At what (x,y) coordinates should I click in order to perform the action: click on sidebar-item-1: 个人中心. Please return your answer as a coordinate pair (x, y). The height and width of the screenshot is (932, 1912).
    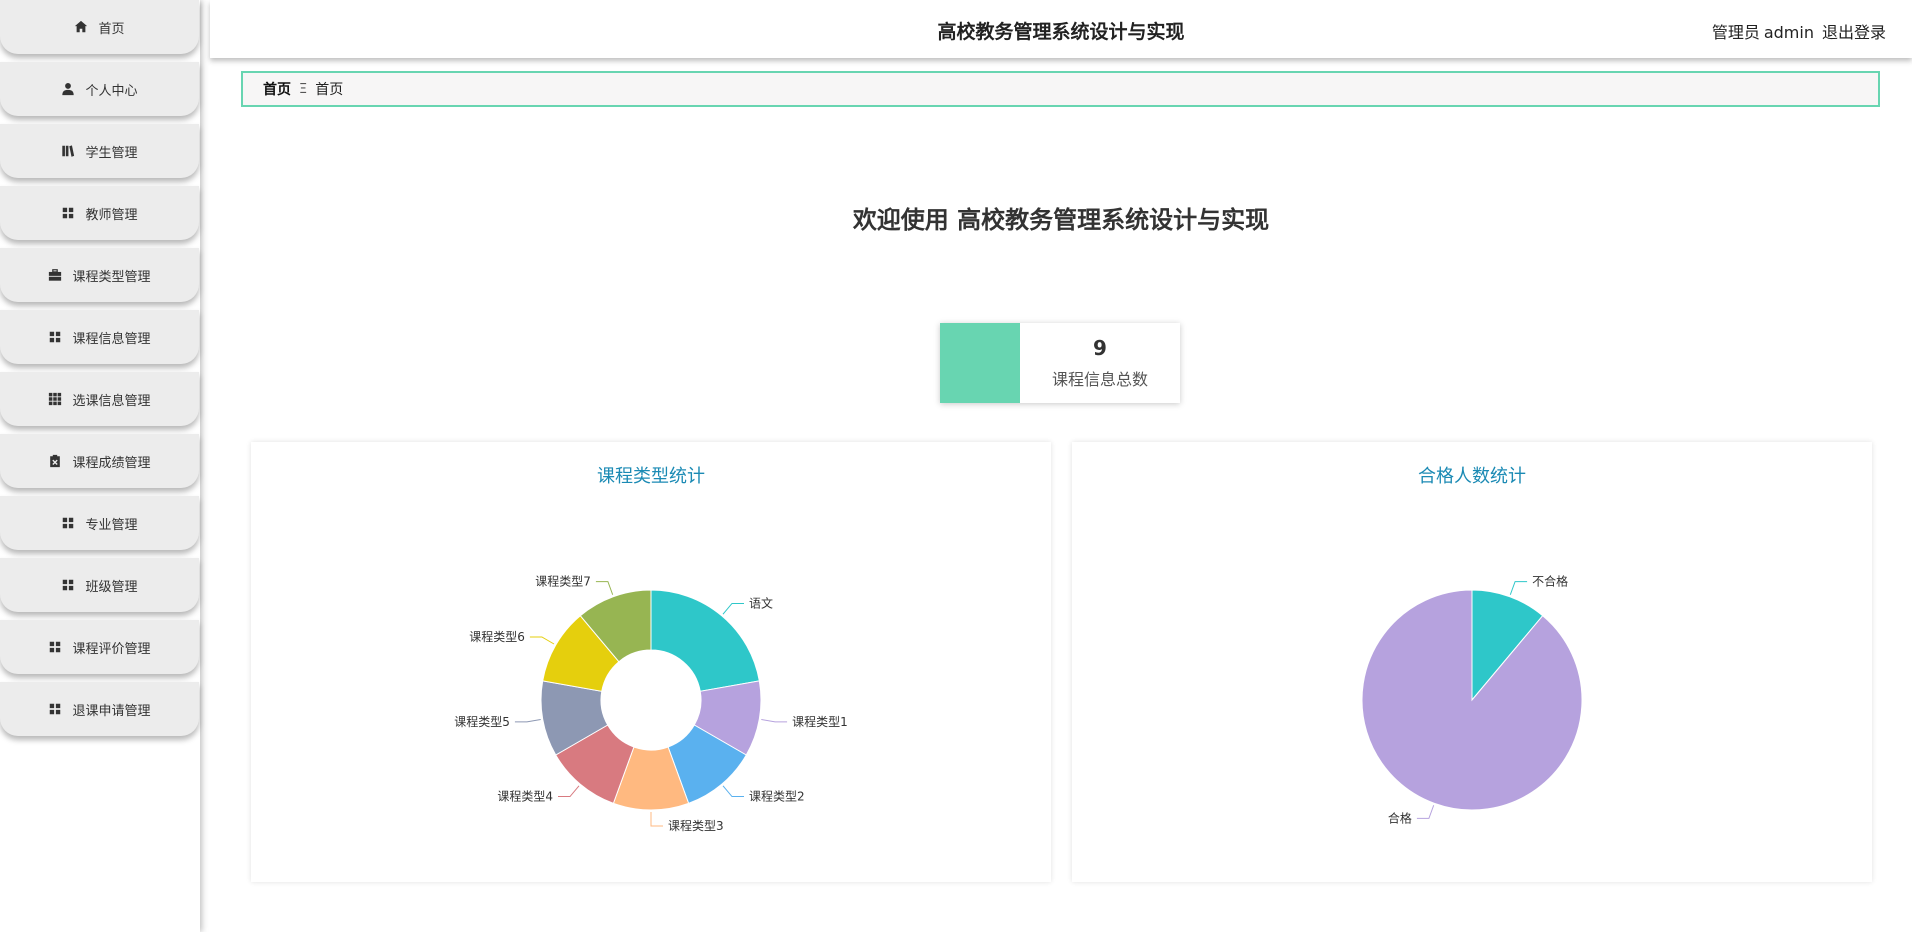
    Looking at the image, I should click on (99, 89).